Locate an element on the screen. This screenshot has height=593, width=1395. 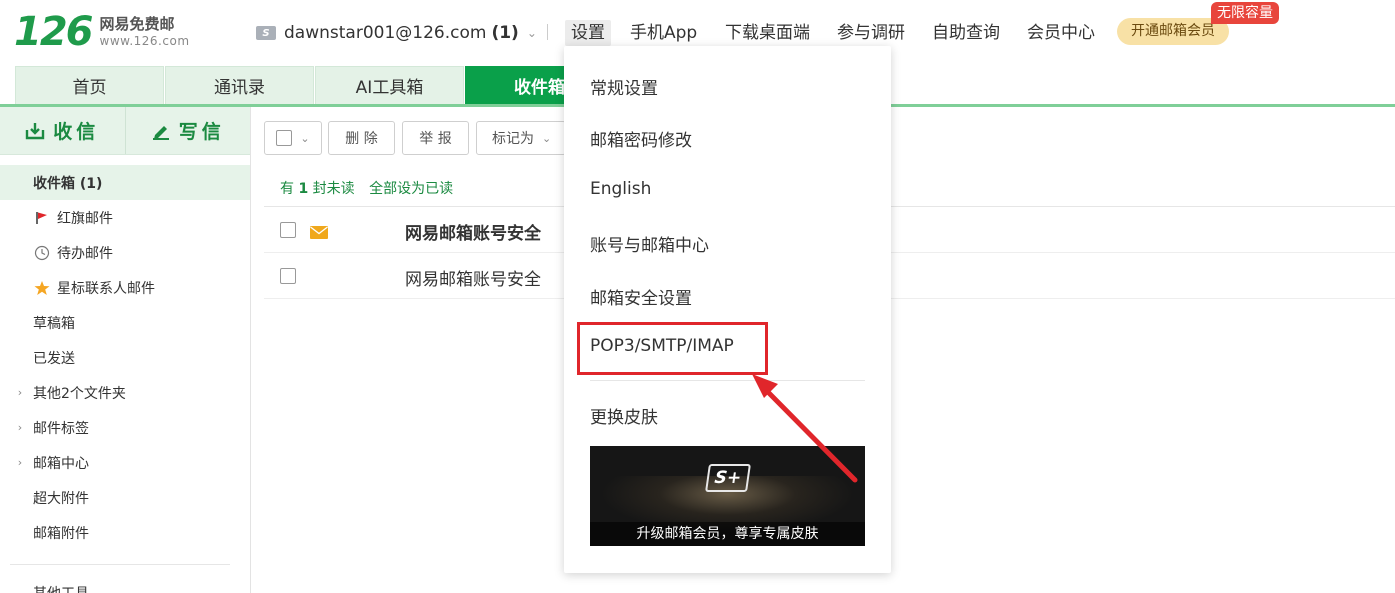
tab-ai-toolbox: AI工具箱 is located at coordinates (389, 85).